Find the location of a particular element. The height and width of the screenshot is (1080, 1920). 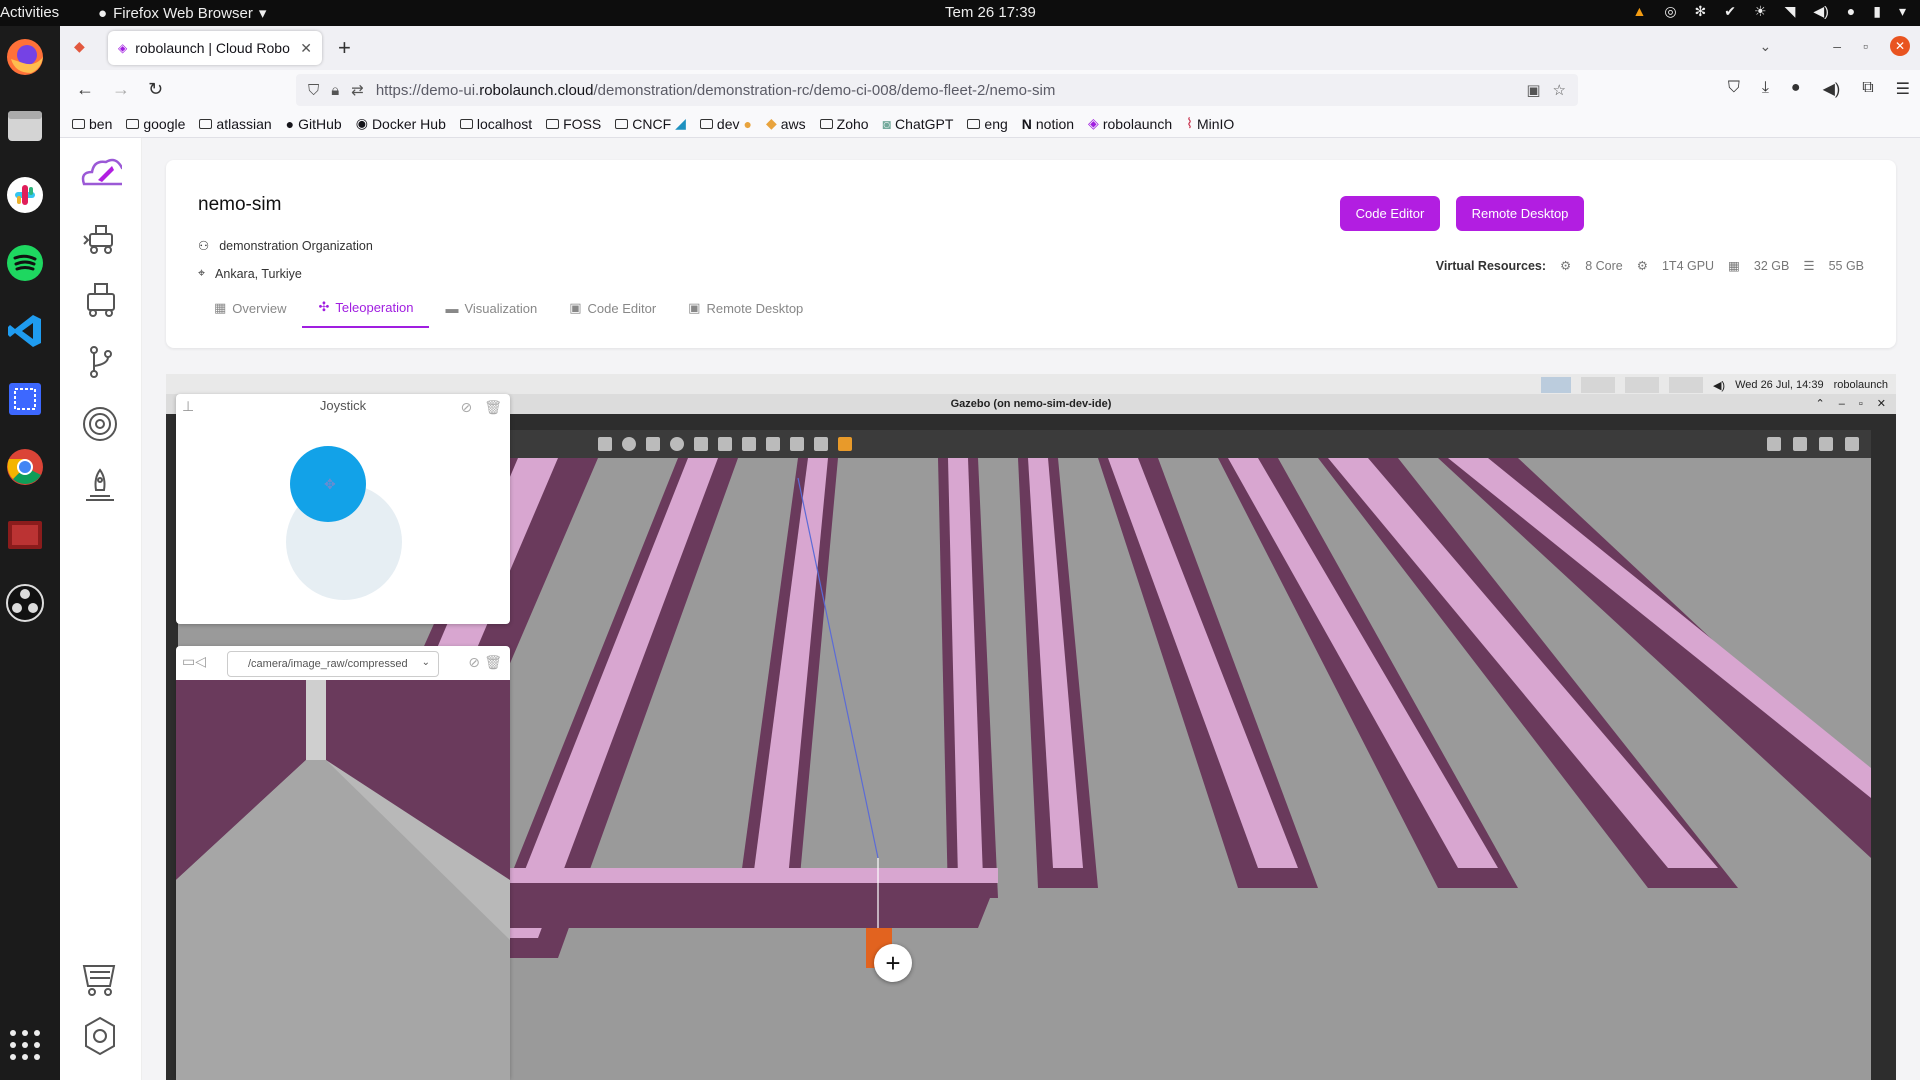

sun-light-icon is located at coordinates (677, 444).